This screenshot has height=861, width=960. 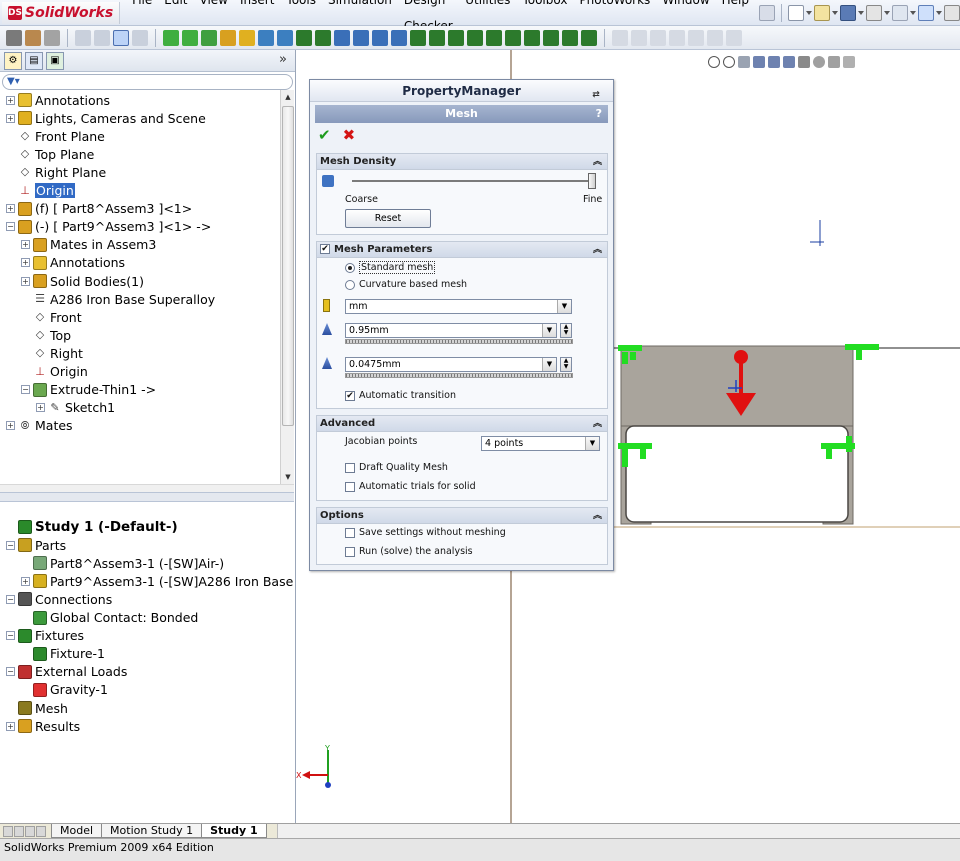 I want to click on tolerance-field: 0.0475mm ▼, so click(x=451, y=364).